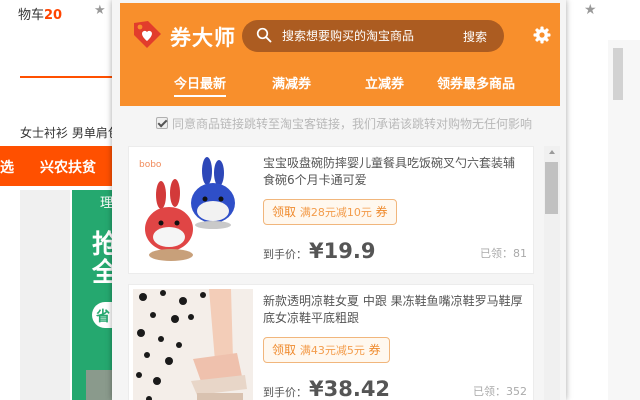 This screenshot has height=400, width=640. I want to click on coupon-amount: 满28元减10元, so click(335, 212).